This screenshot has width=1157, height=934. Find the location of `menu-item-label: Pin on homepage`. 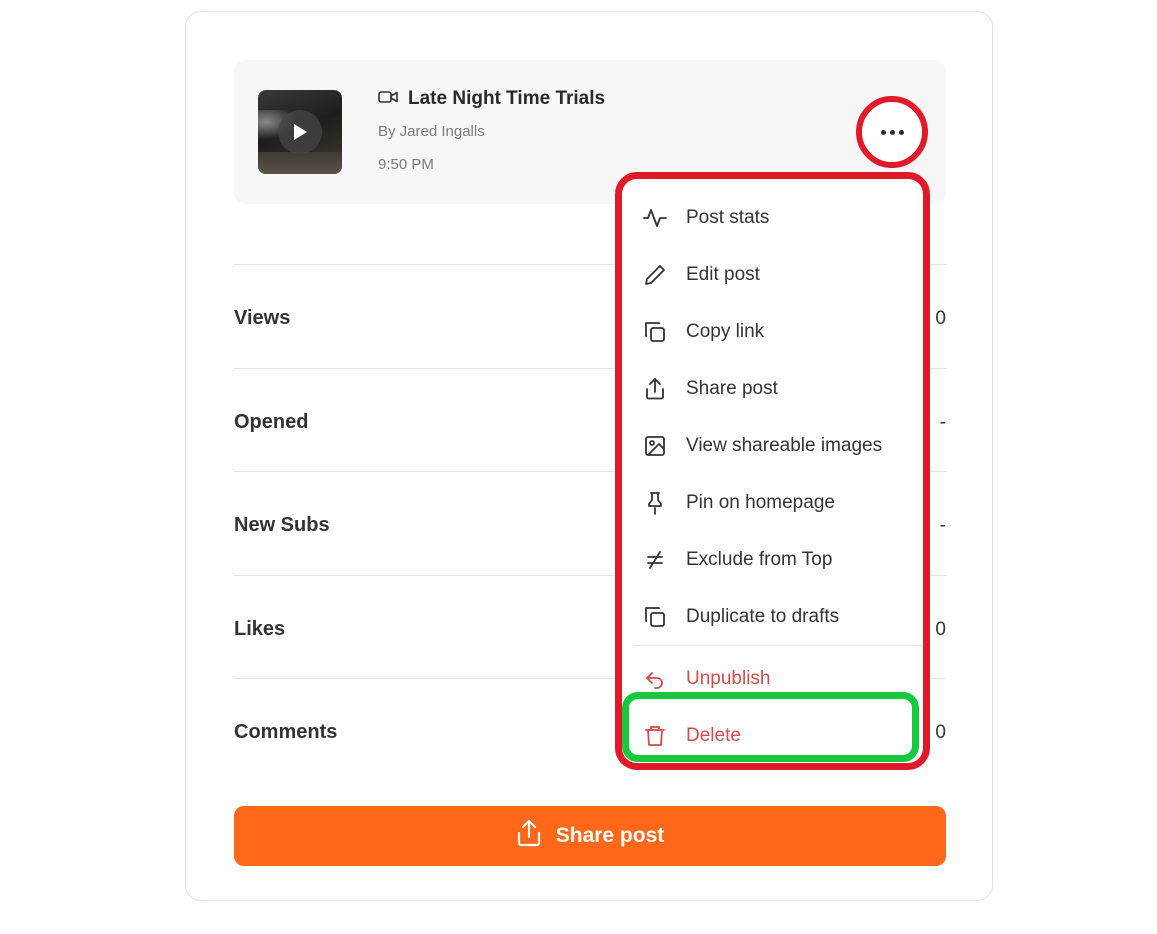

menu-item-label: Pin on homepage is located at coordinates (760, 502).